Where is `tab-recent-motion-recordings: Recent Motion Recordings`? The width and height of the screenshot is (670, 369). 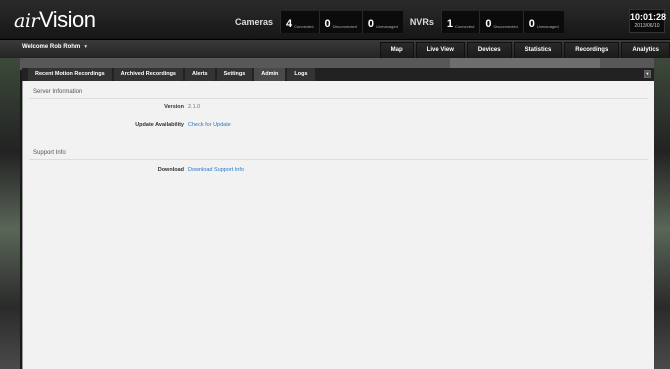 tab-recent-motion-recordings: Recent Motion Recordings is located at coordinates (70, 74).